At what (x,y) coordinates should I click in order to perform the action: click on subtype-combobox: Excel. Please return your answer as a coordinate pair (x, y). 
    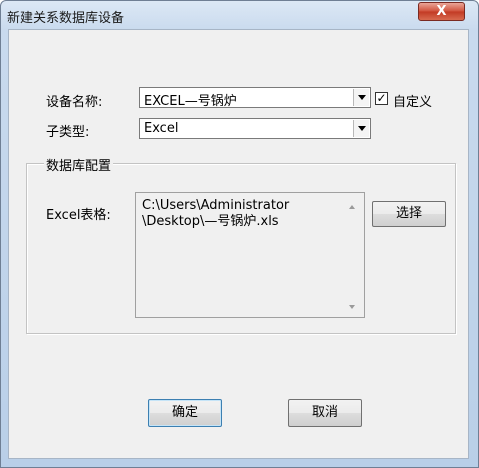
    Looking at the image, I should click on (255, 128).